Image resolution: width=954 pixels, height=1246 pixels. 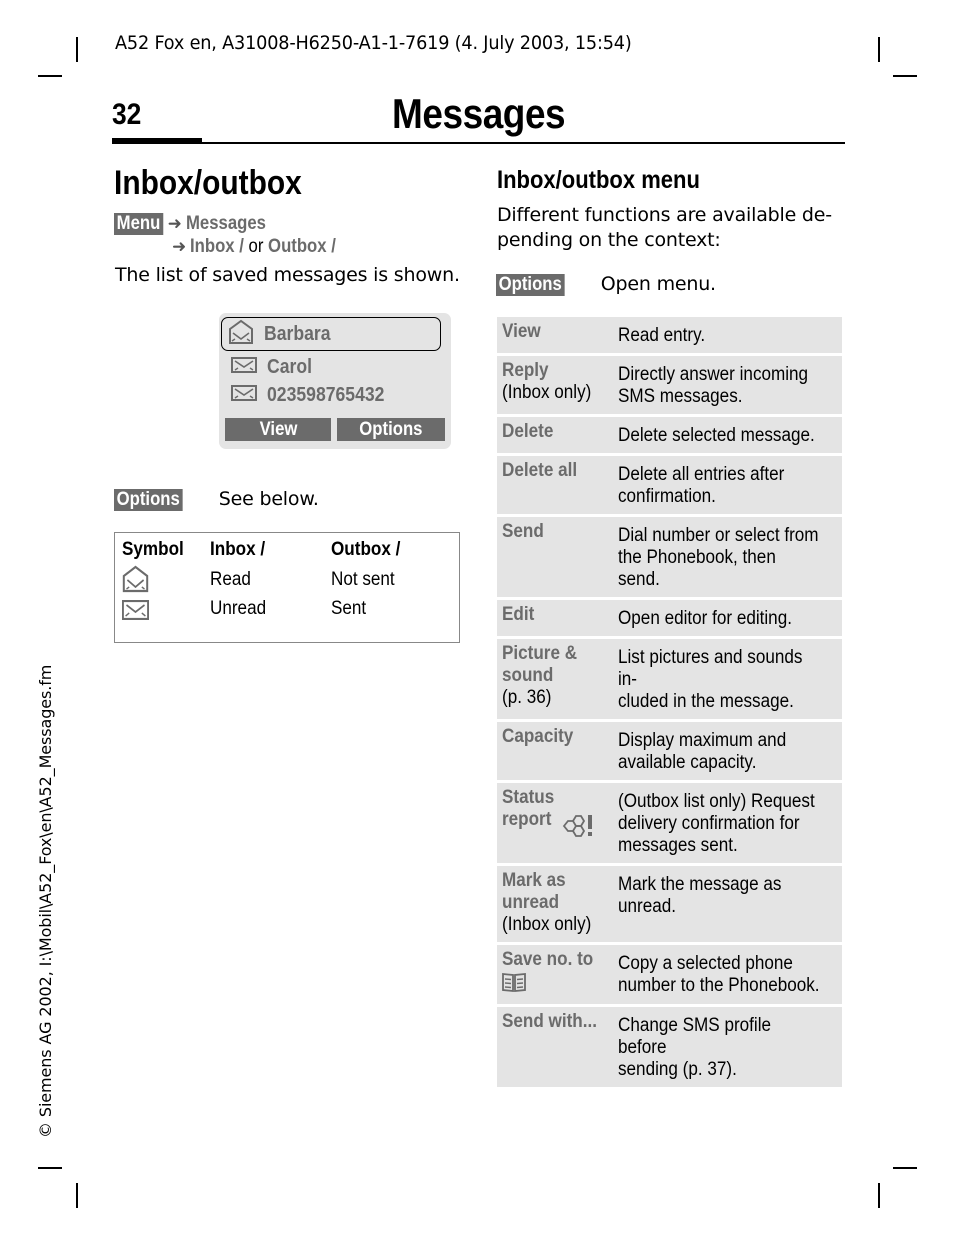 What do you see at coordinates (238, 549) in the screenshot?
I see `inbox-header: Inbox /` at bounding box center [238, 549].